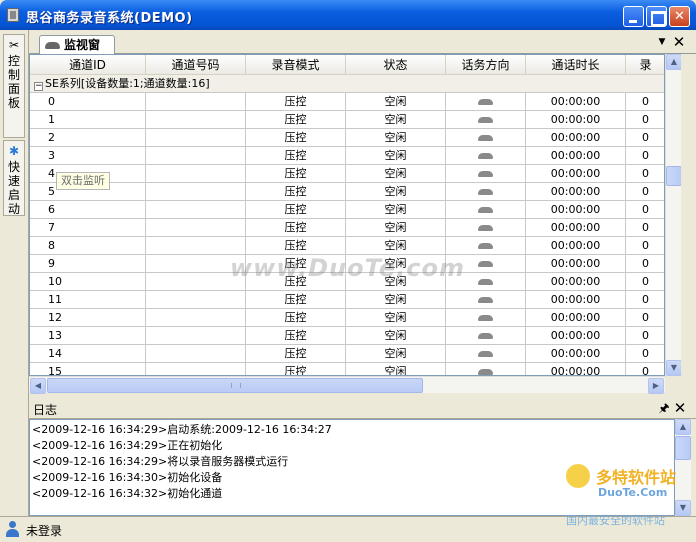 Image resolution: width=696 pixels, height=542 pixels. I want to click on watermark-slogan: 国内最安全的软件站, so click(615, 520).